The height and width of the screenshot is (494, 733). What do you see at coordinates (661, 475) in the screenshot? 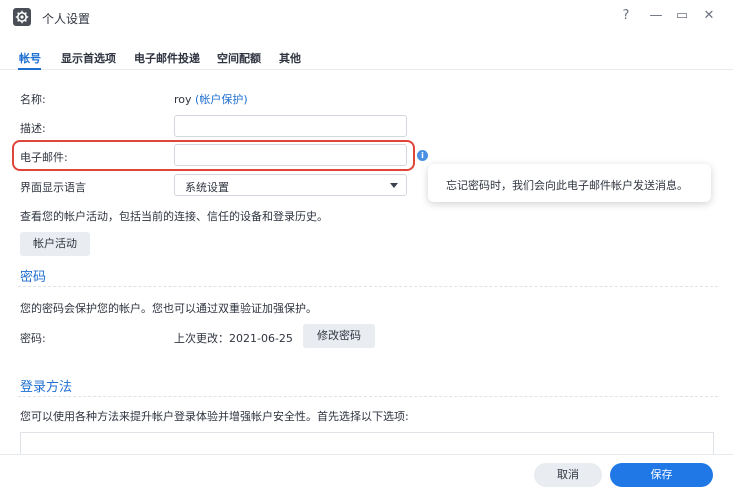
I see `save-button: 保存` at bounding box center [661, 475].